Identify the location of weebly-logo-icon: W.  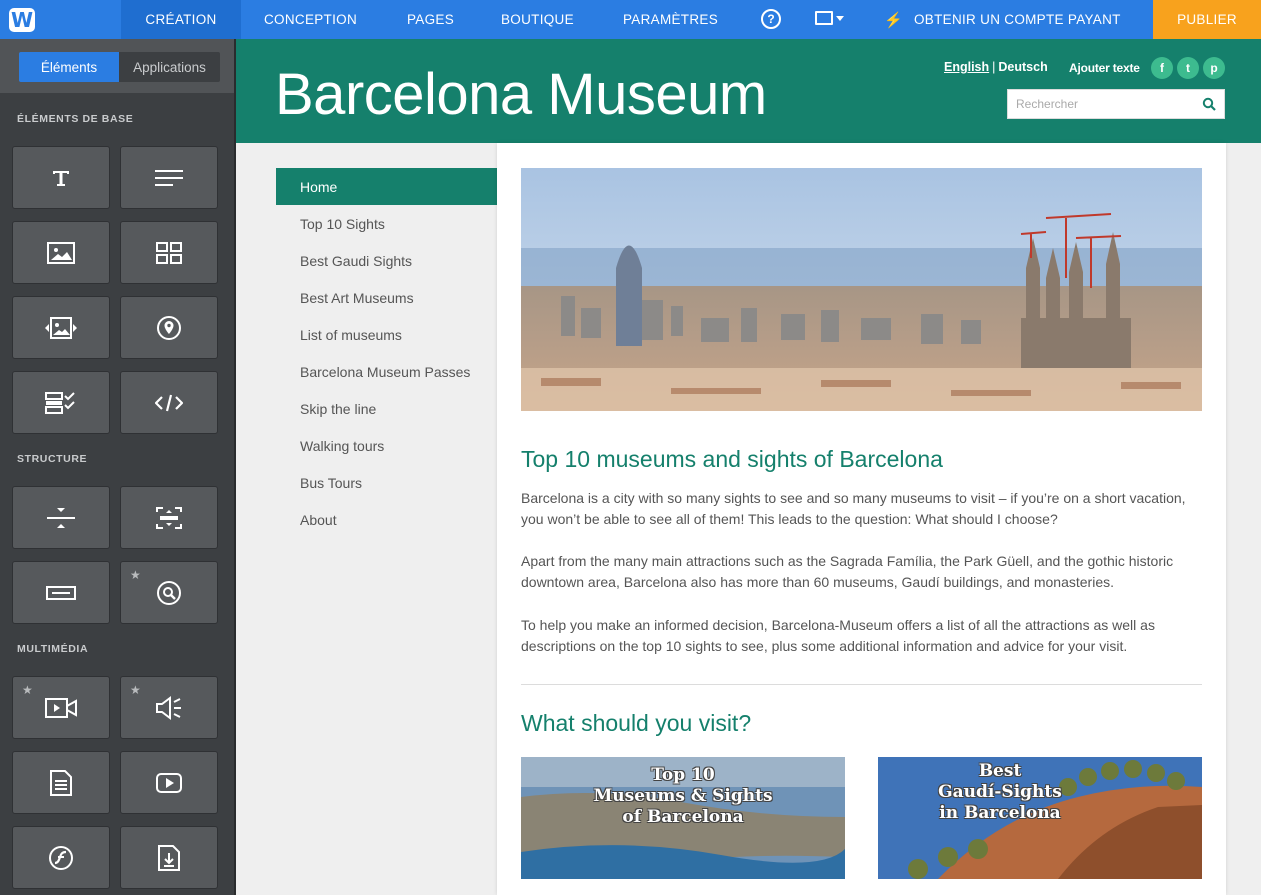
(22, 19).